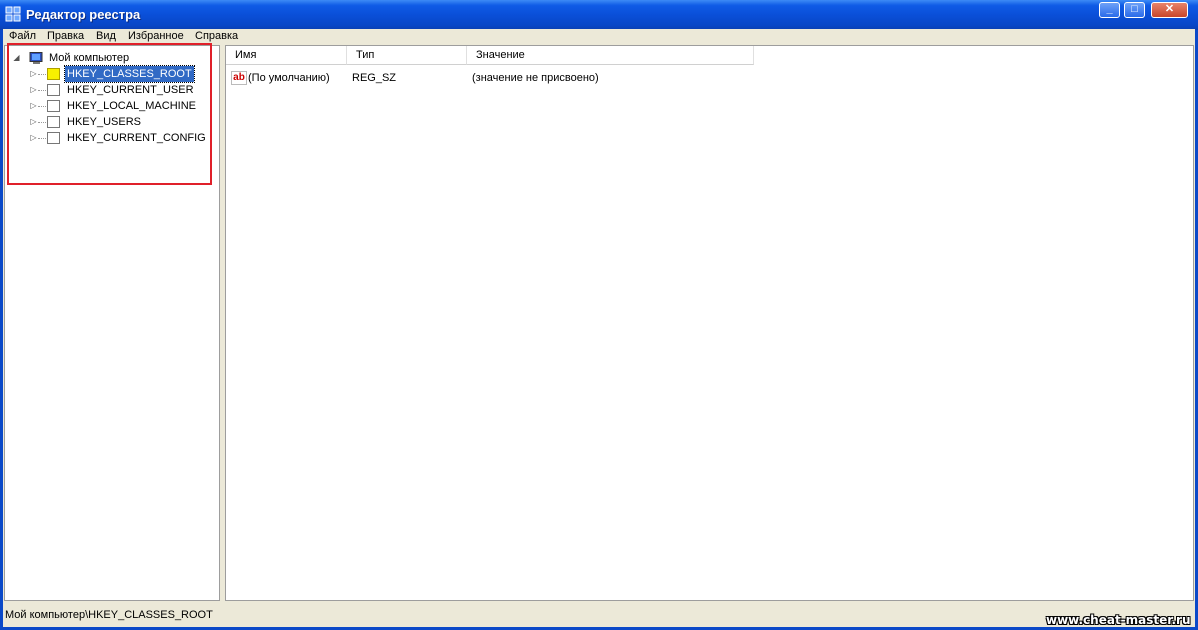 Image resolution: width=1198 pixels, height=630 pixels. What do you see at coordinates (109, 615) in the screenshot?
I see `status-path: Мой компьютер\HKEY_CLASSES_ROOT` at bounding box center [109, 615].